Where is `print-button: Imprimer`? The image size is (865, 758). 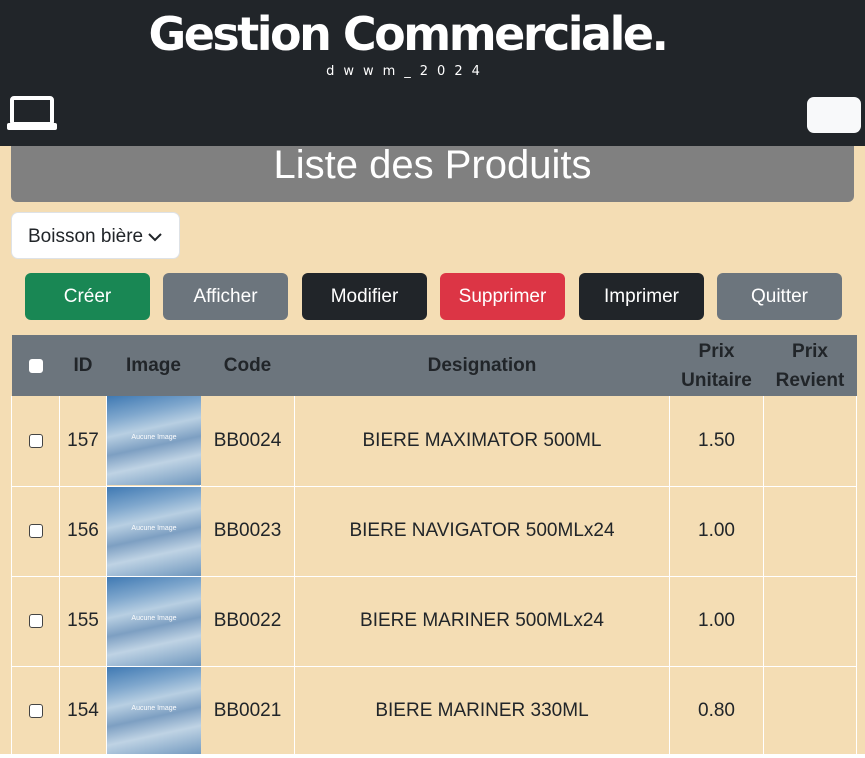
print-button: Imprimer is located at coordinates (641, 296).